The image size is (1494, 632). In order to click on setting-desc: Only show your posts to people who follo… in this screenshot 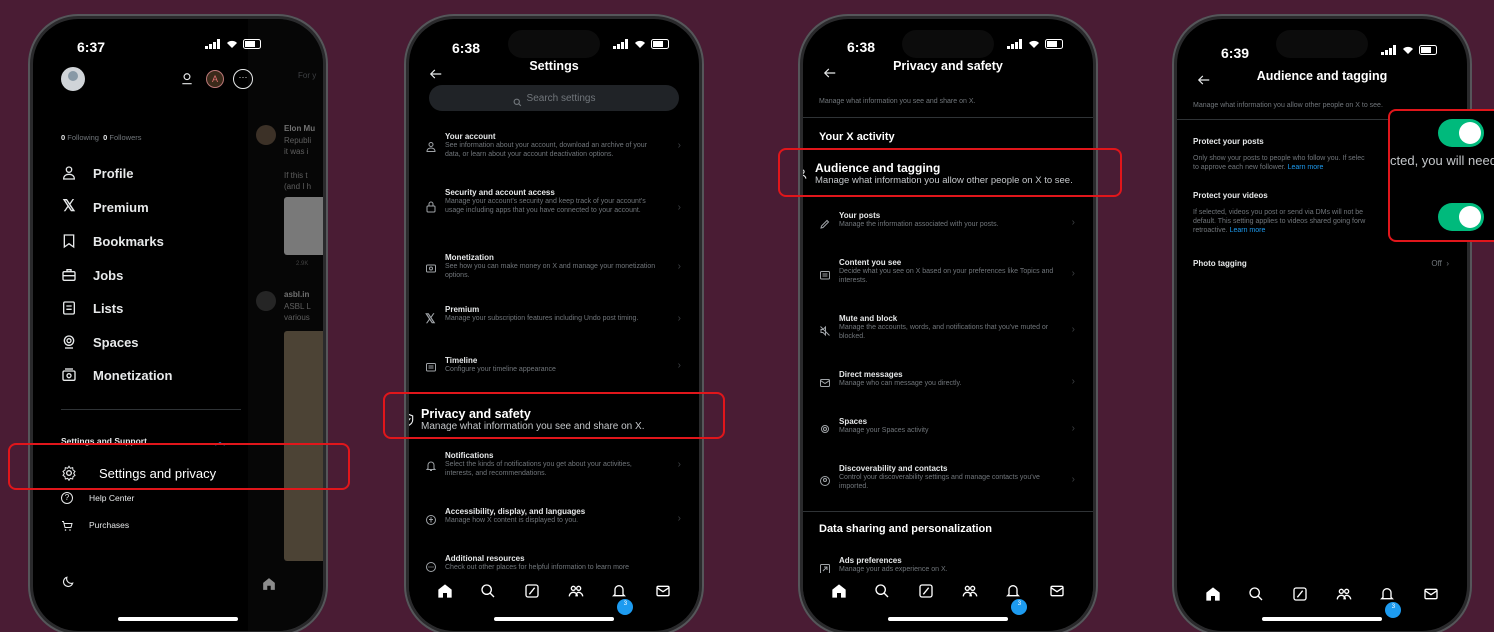, I will do `click(1279, 163)`.